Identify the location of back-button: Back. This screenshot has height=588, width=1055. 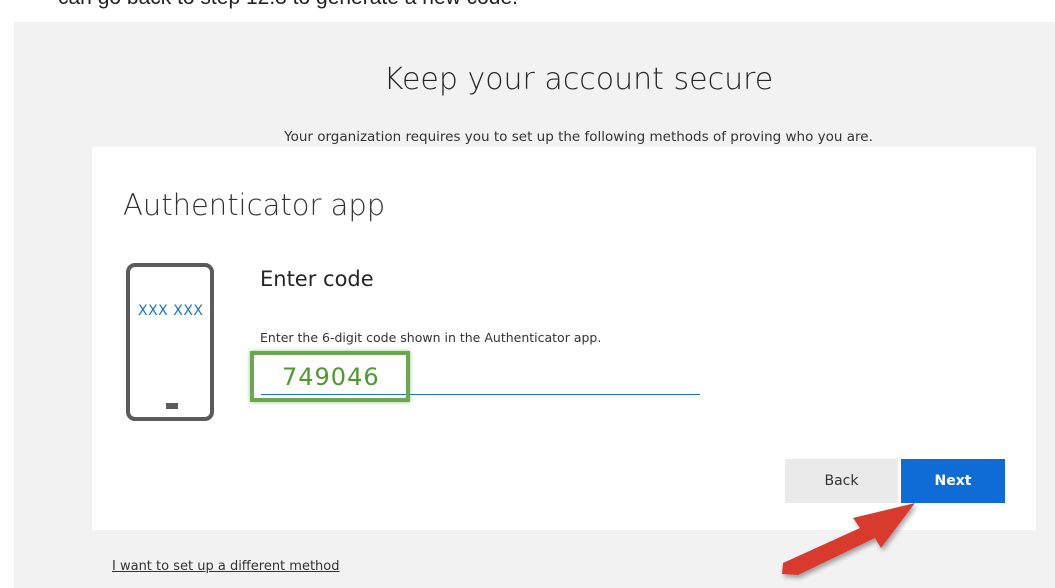
(841, 481).